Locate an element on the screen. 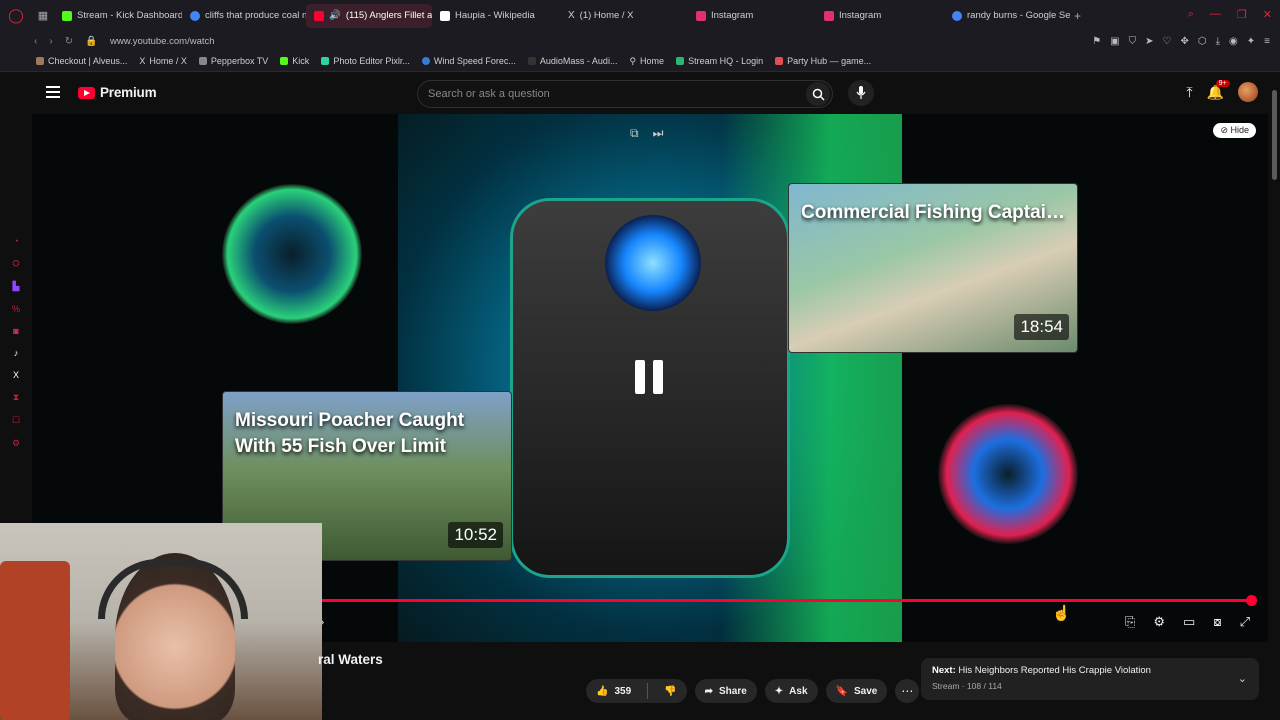 The image size is (1280, 720). browser-tab: X (1) Home / X is located at coordinates (624, 16).